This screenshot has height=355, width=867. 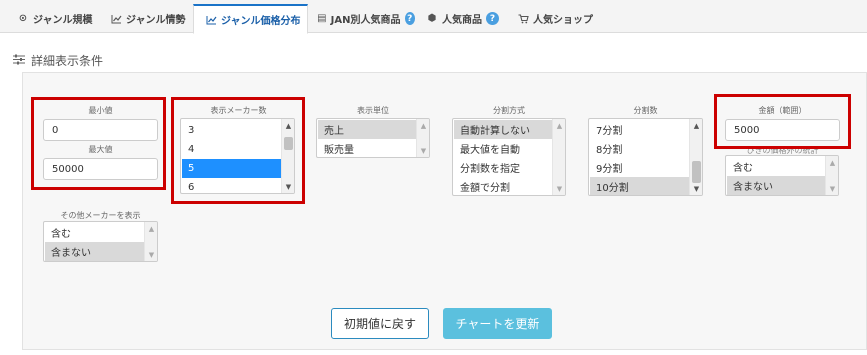 I want to click on other-maker-listbox: 含む 含まない ▲ ▼, so click(x=100, y=241).